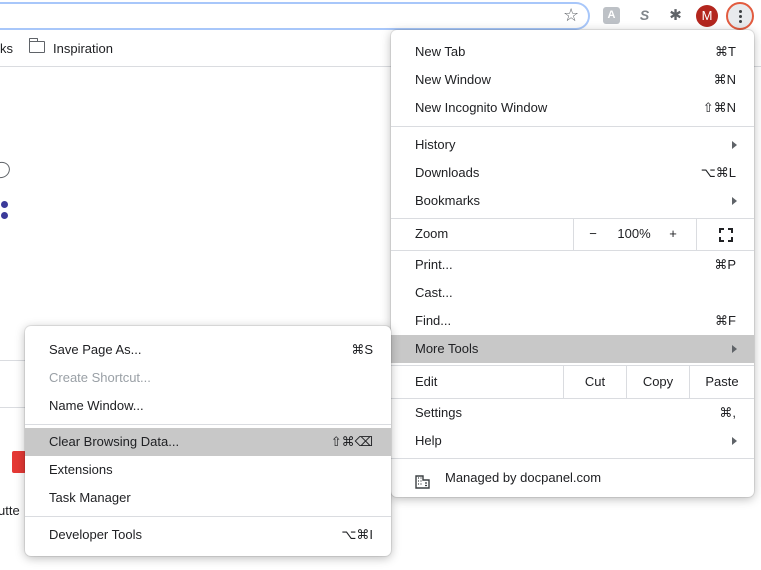 The image size is (761, 570). Describe the element at coordinates (422, 480) in the screenshot. I see `building-icon` at that location.